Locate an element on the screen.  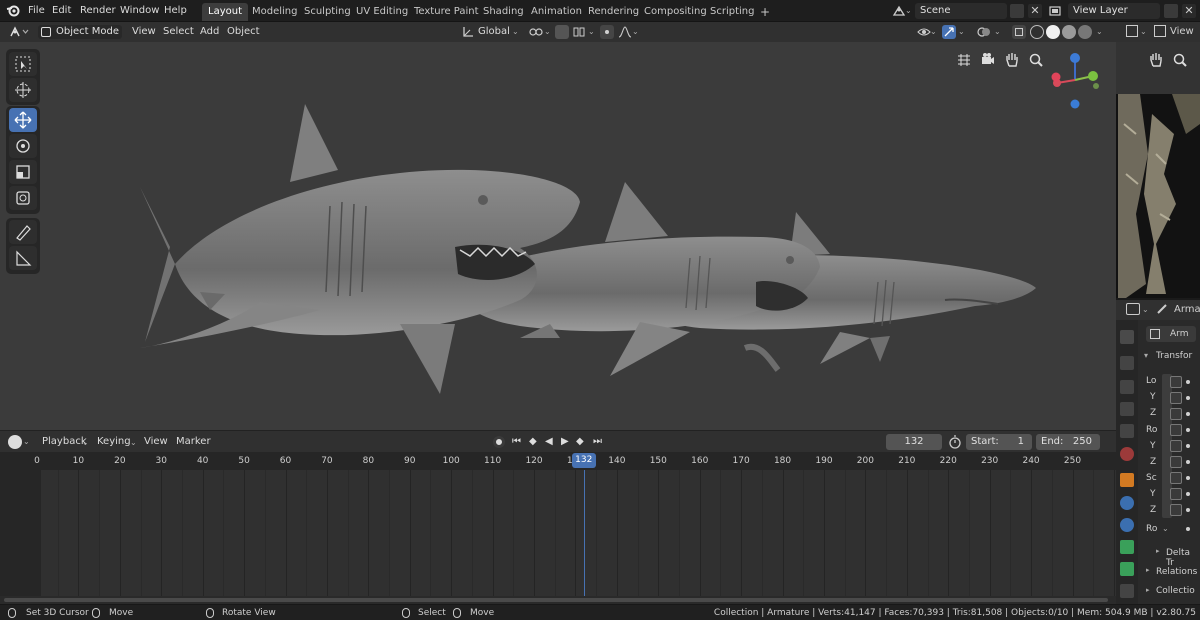
shading-solid-icon is located at coordinates (1053, 32).